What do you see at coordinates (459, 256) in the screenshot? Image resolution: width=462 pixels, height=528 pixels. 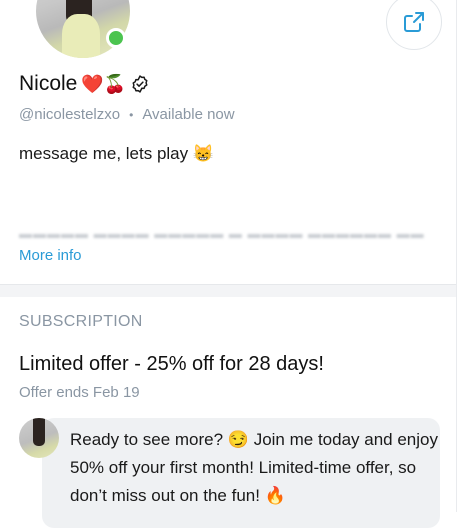 I see `scrollbar-track` at bounding box center [459, 256].